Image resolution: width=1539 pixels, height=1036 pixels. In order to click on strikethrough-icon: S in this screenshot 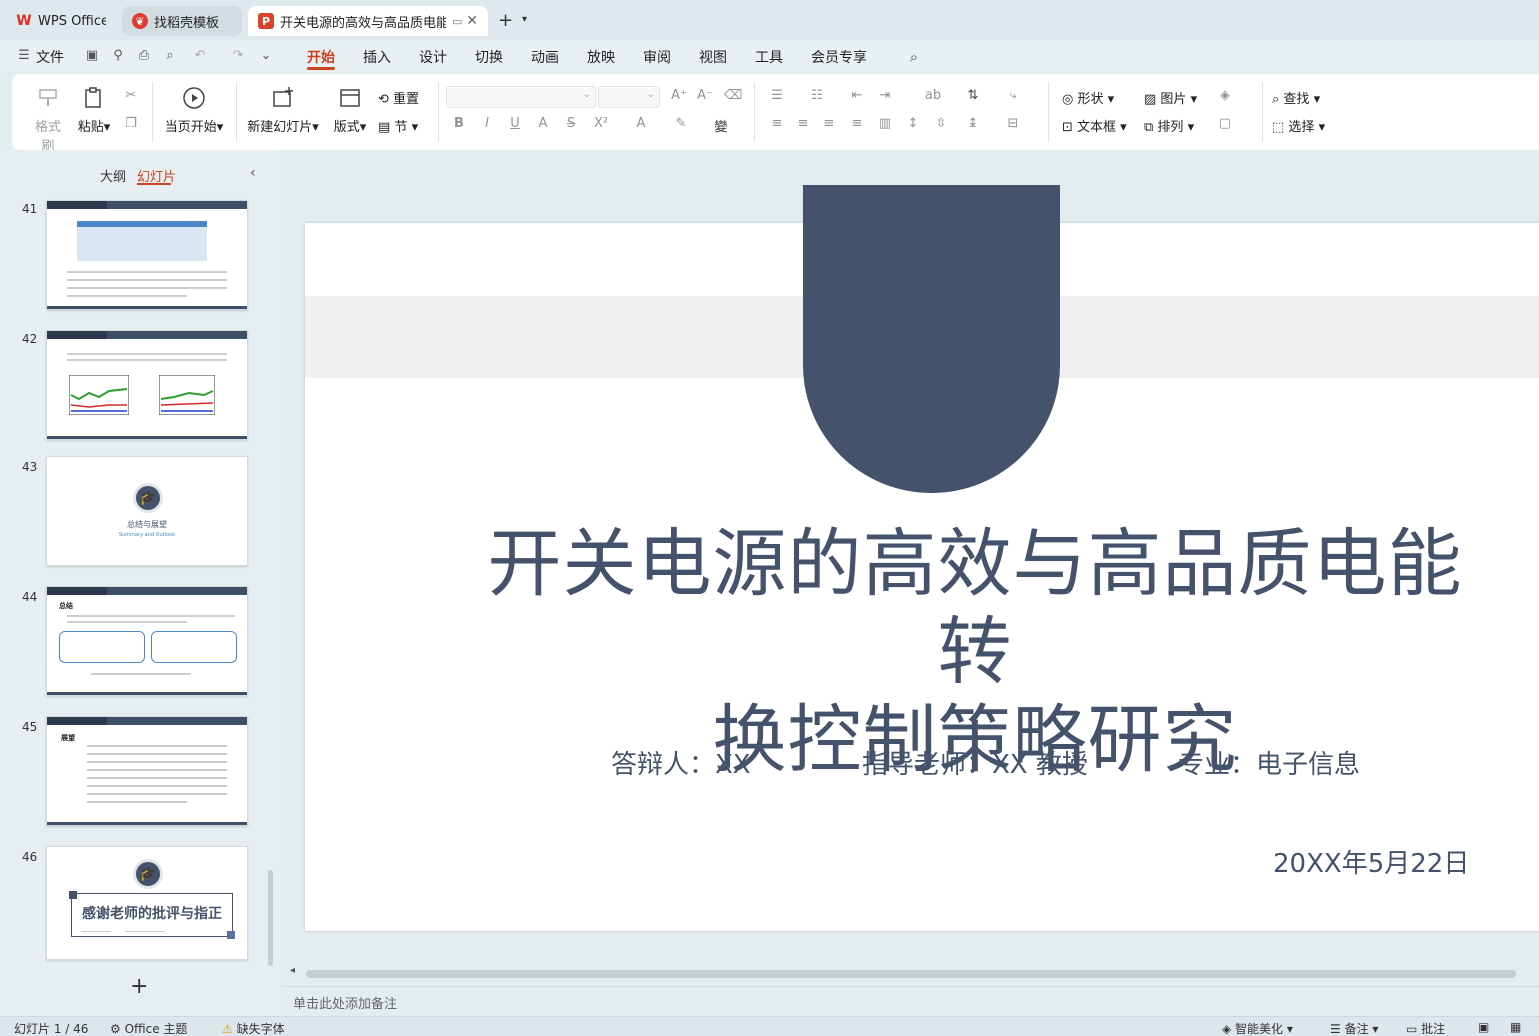, I will do `click(571, 125)`.